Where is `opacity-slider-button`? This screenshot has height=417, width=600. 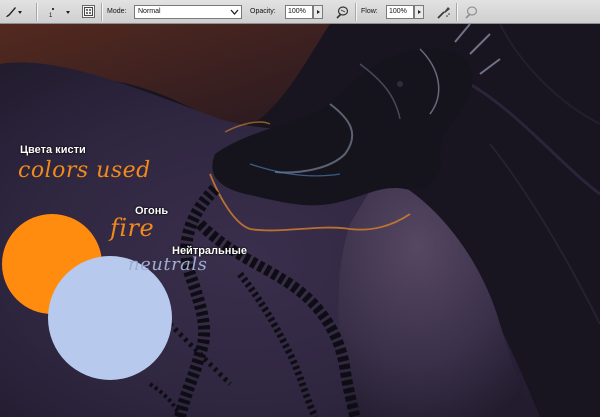
opacity-slider-button is located at coordinates (318, 12).